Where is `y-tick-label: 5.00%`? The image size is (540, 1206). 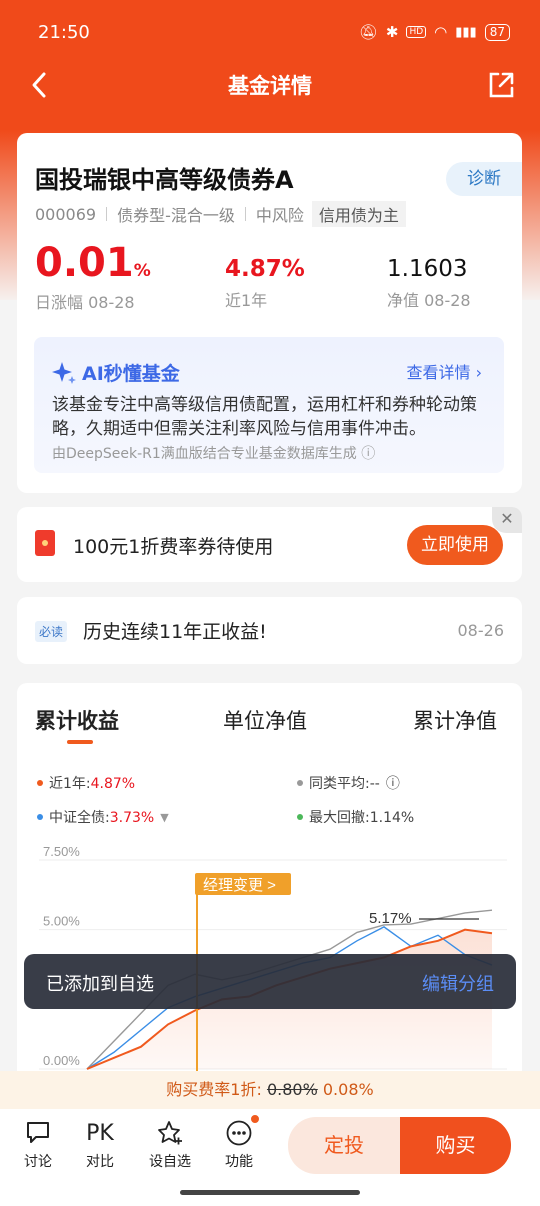
y-tick-label: 5.00% is located at coordinates (61, 921).